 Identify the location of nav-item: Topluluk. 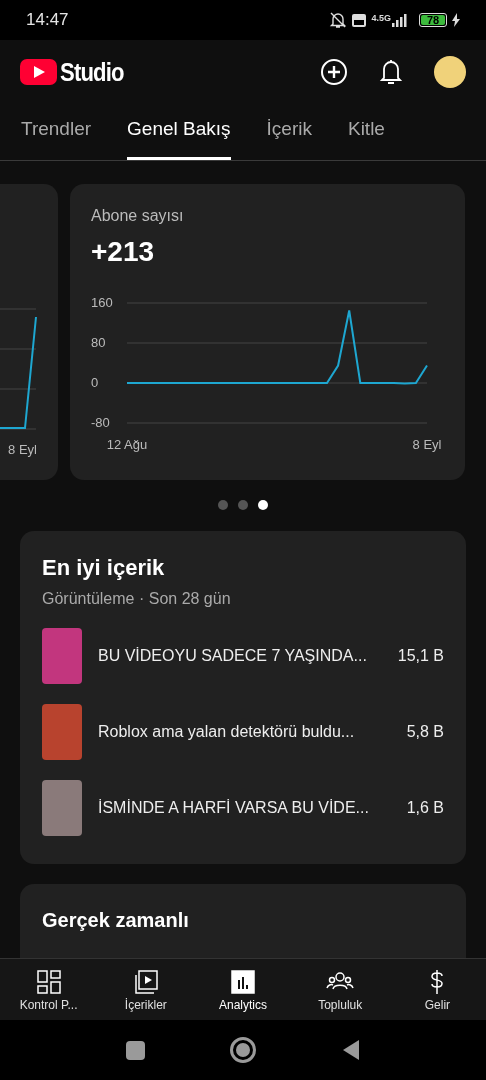
(340, 989).